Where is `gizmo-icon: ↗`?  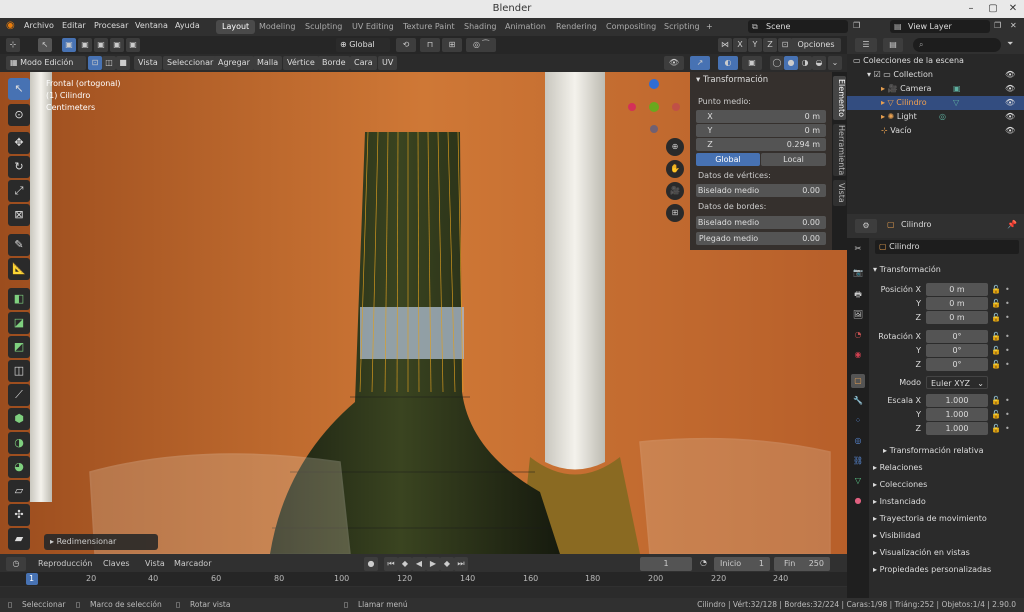
gizmo-icon: ↗ is located at coordinates (700, 63).